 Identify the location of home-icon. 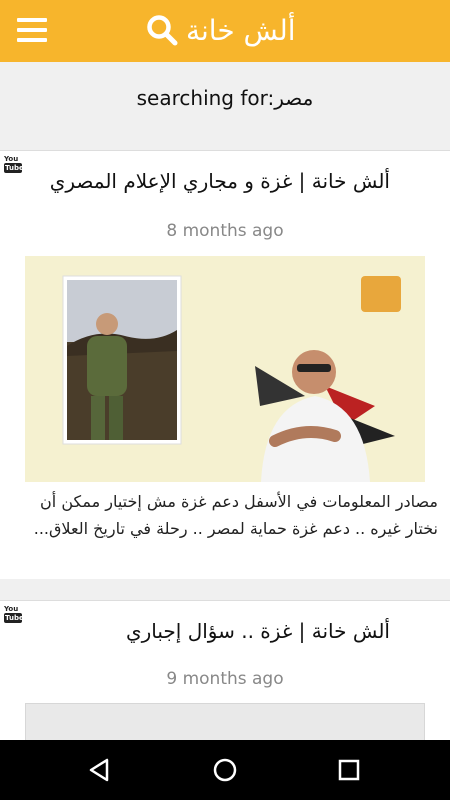
(225, 770).